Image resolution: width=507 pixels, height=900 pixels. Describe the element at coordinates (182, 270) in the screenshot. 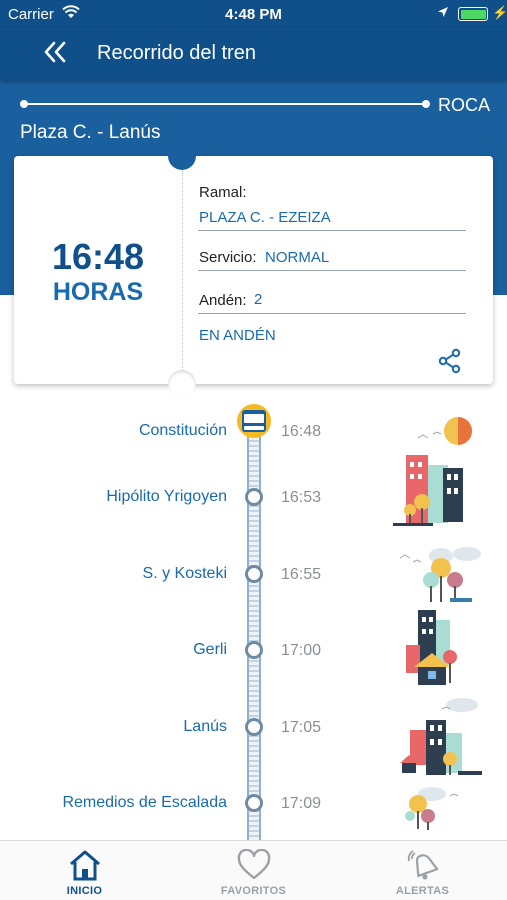

I see `ticket-divider` at that location.